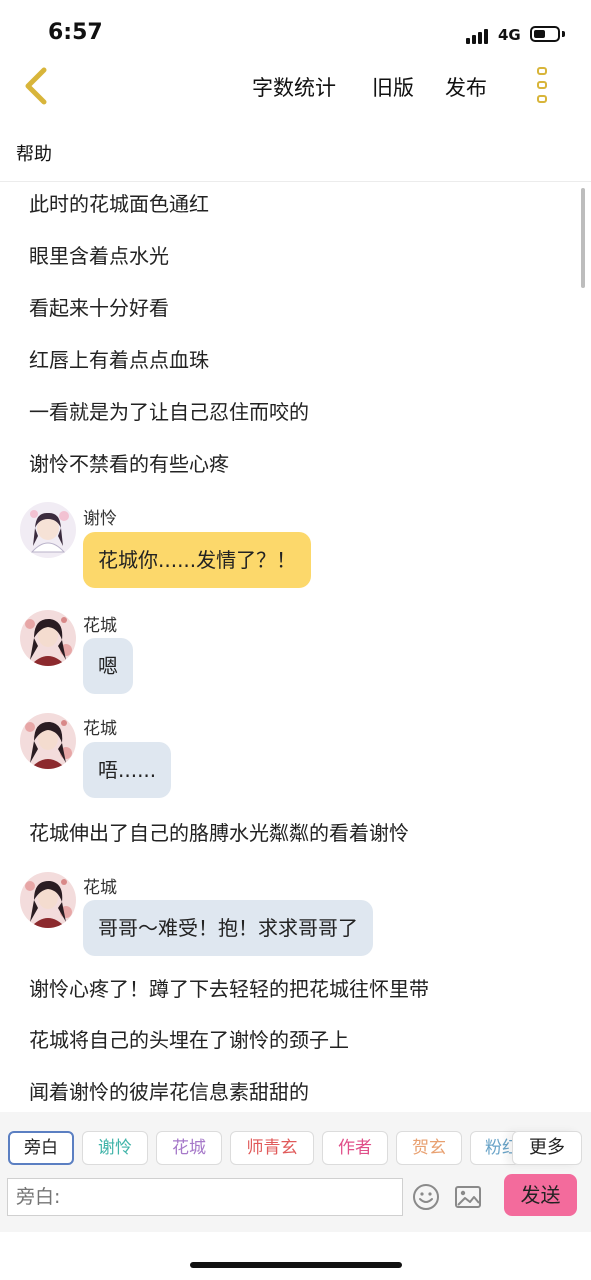  I want to click on network-label: 4G, so click(509, 35).